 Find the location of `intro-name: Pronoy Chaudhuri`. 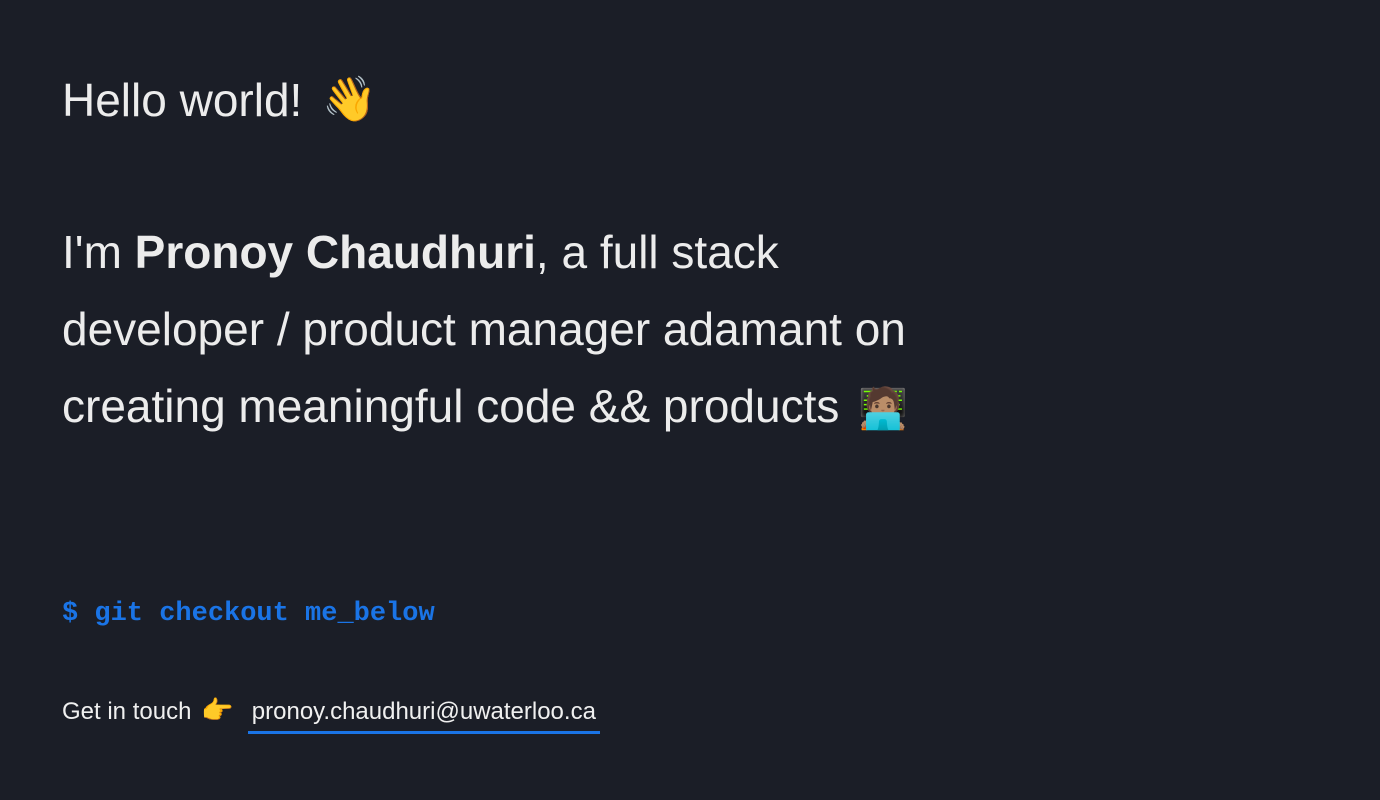

intro-name: Pronoy Chaudhuri is located at coordinates (335, 252).